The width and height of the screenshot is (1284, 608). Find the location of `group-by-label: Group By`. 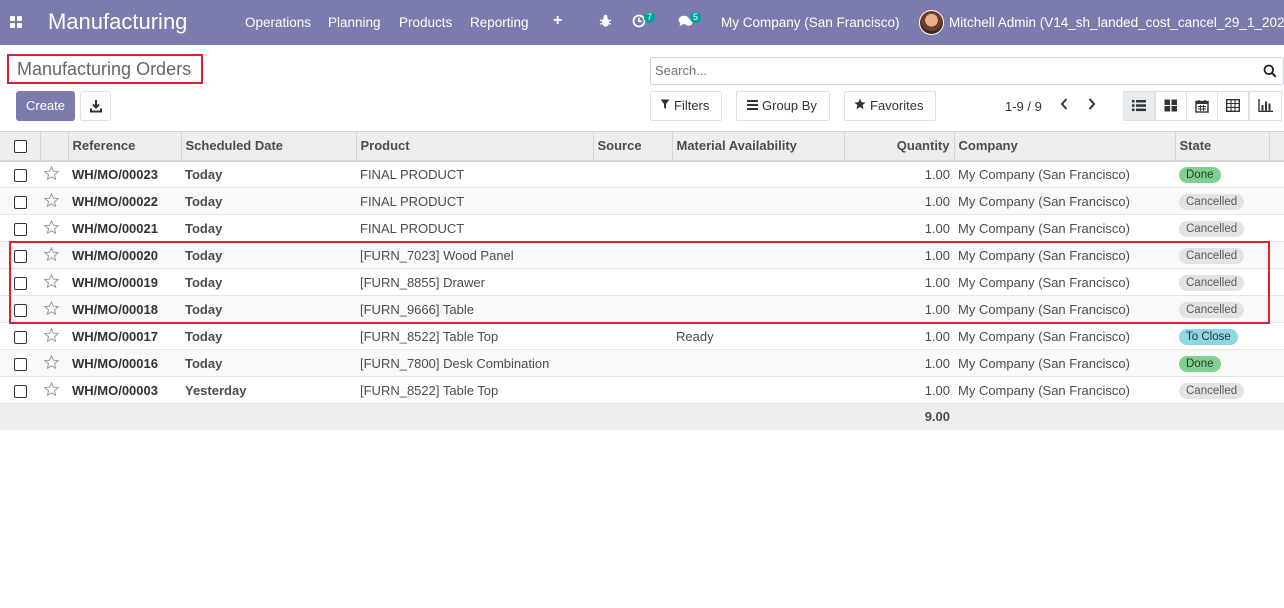

group-by-label: Group By is located at coordinates (789, 105).